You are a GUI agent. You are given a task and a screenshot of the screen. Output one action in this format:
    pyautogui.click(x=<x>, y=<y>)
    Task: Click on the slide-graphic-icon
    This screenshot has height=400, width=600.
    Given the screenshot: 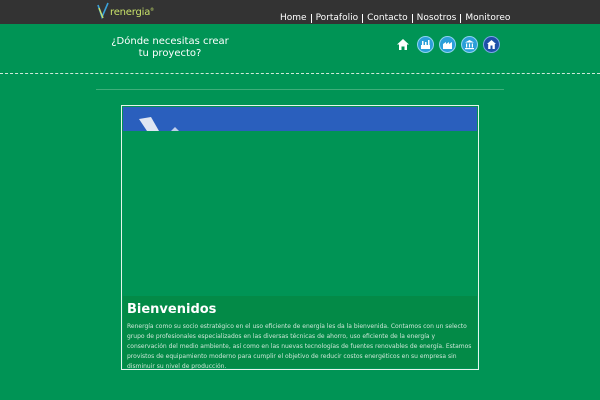 What is the action you would take?
    pyautogui.click(x=159, y=124)
    